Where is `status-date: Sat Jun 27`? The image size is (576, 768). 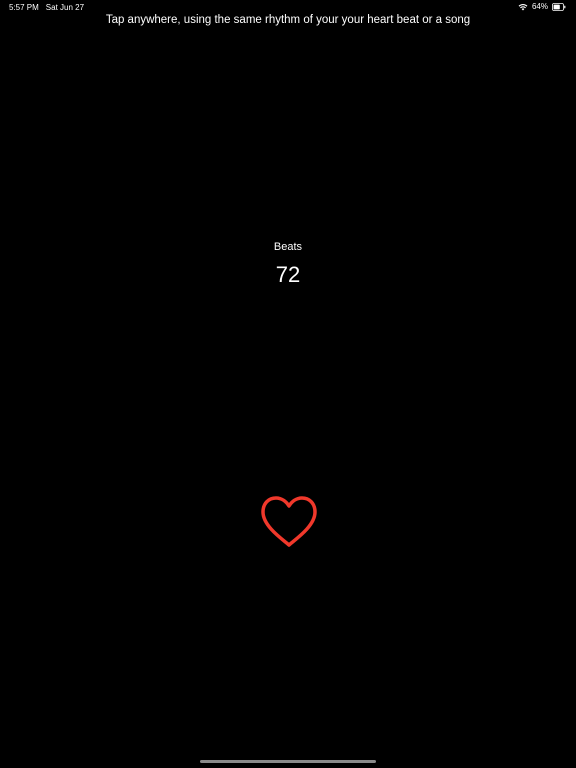 status-date: Sat Jun 27 is located at coordinates (65, 7).